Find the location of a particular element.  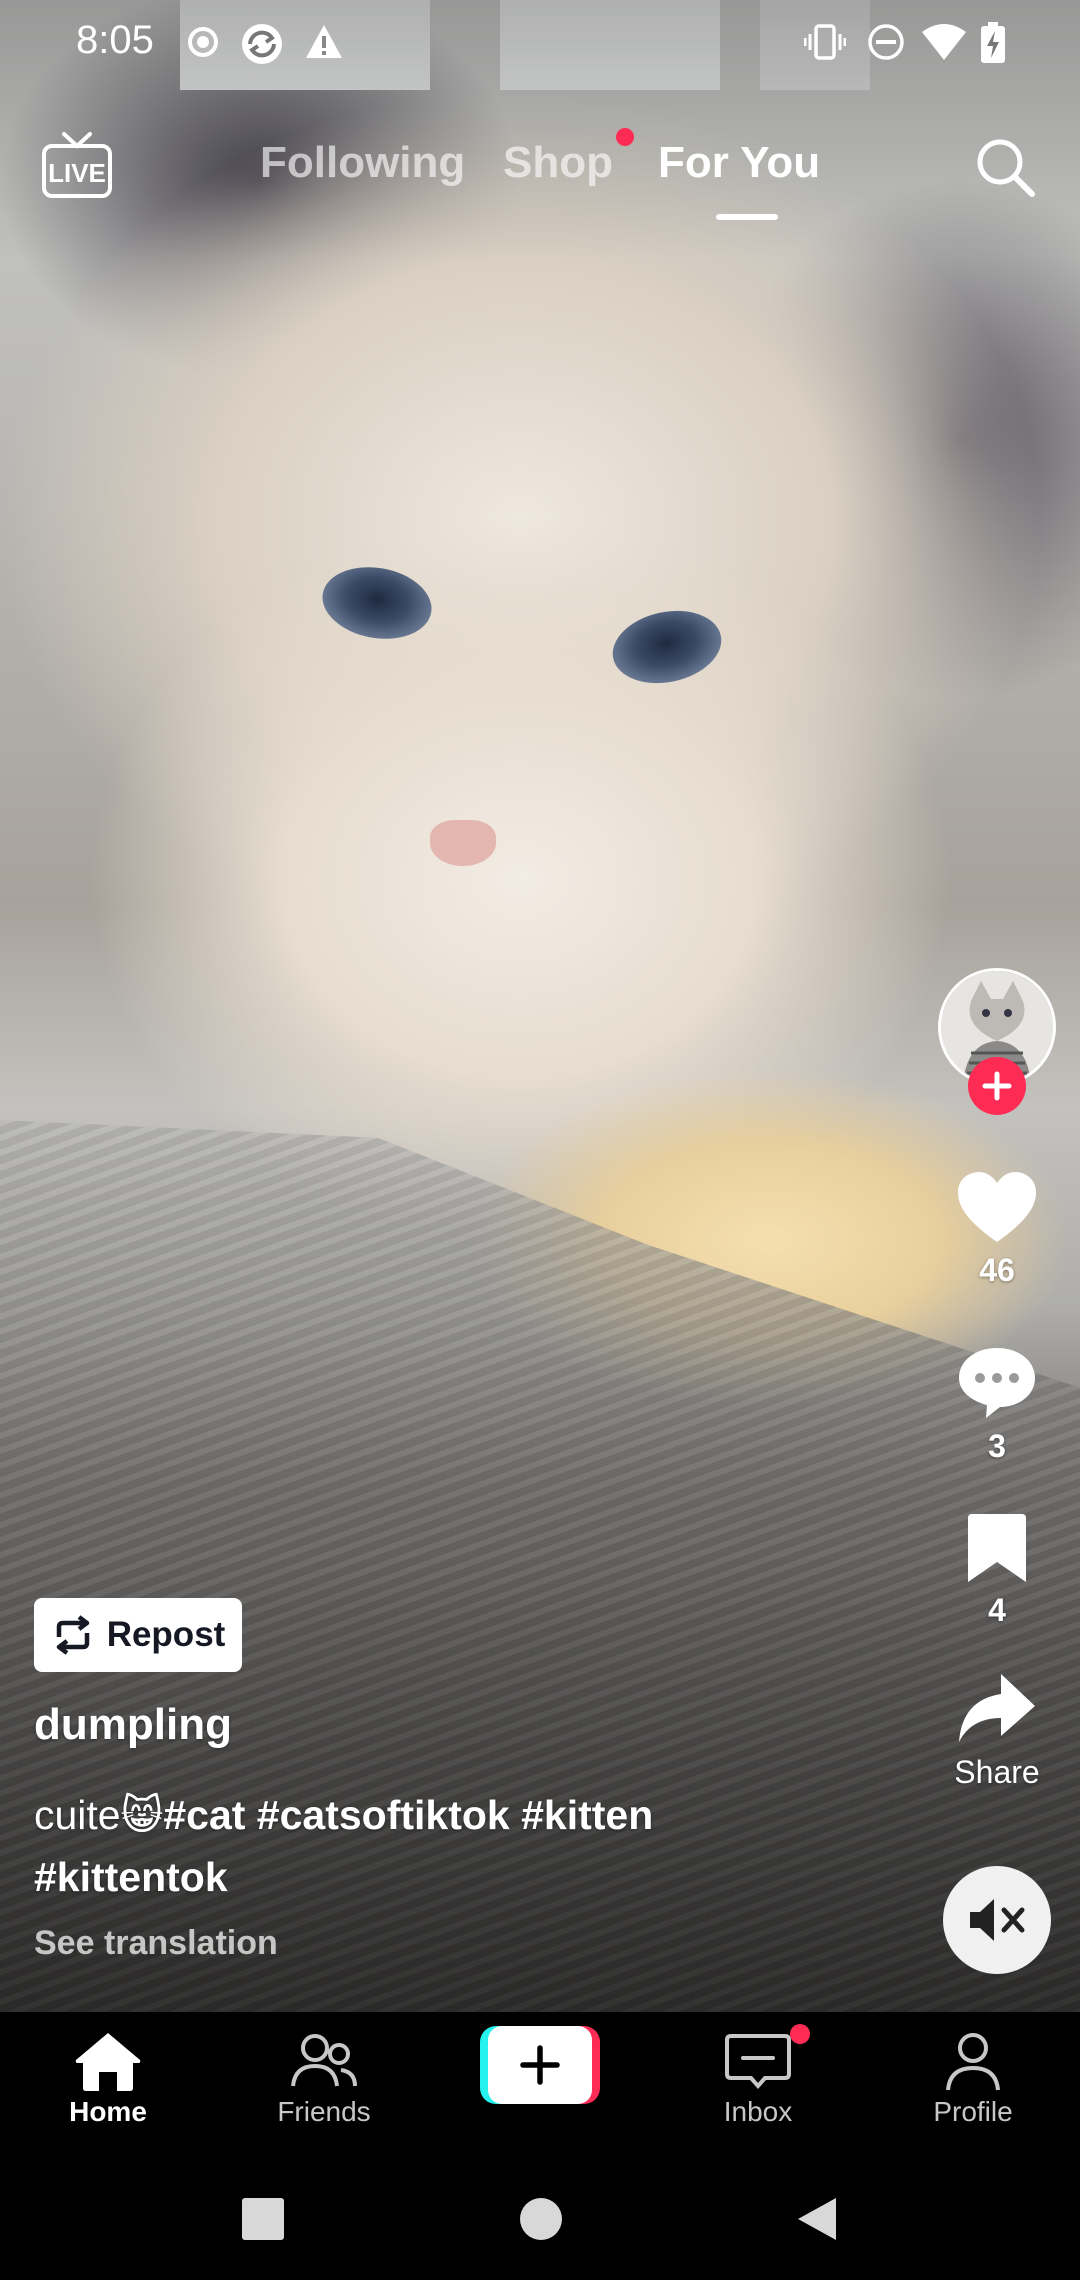

create-button-face is located at coordinates (540, 2065).